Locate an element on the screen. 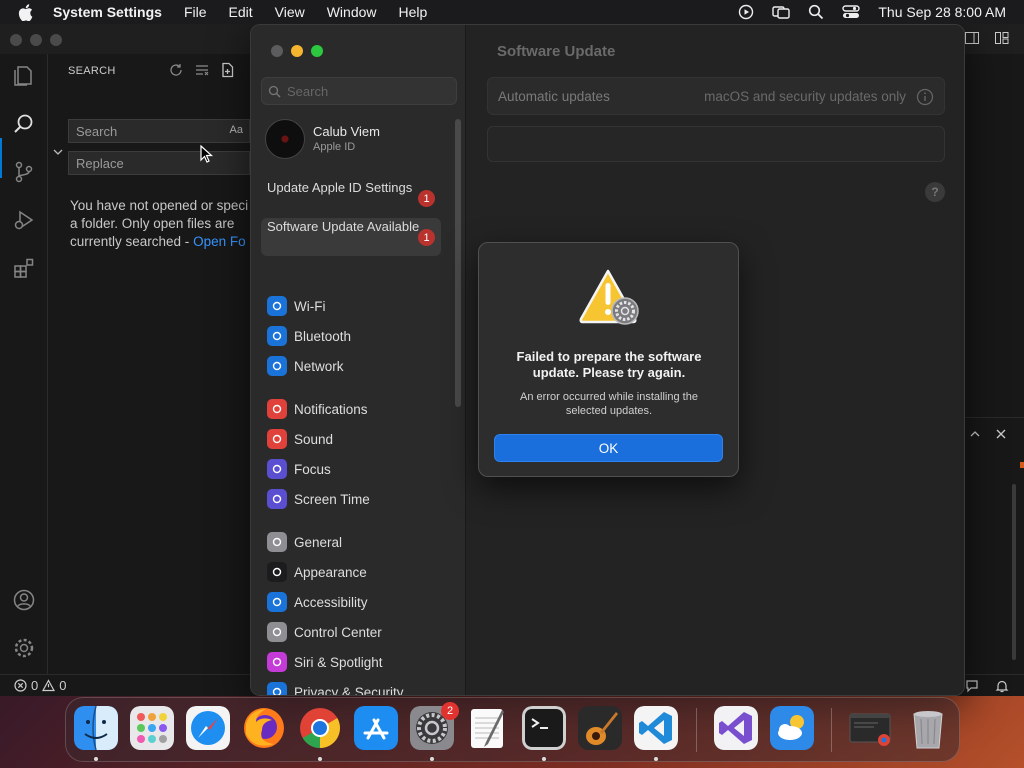 This screenshot has height=768, width=1024. sidebar-item-appearance: Appearance is located at coordinates (317, 572).